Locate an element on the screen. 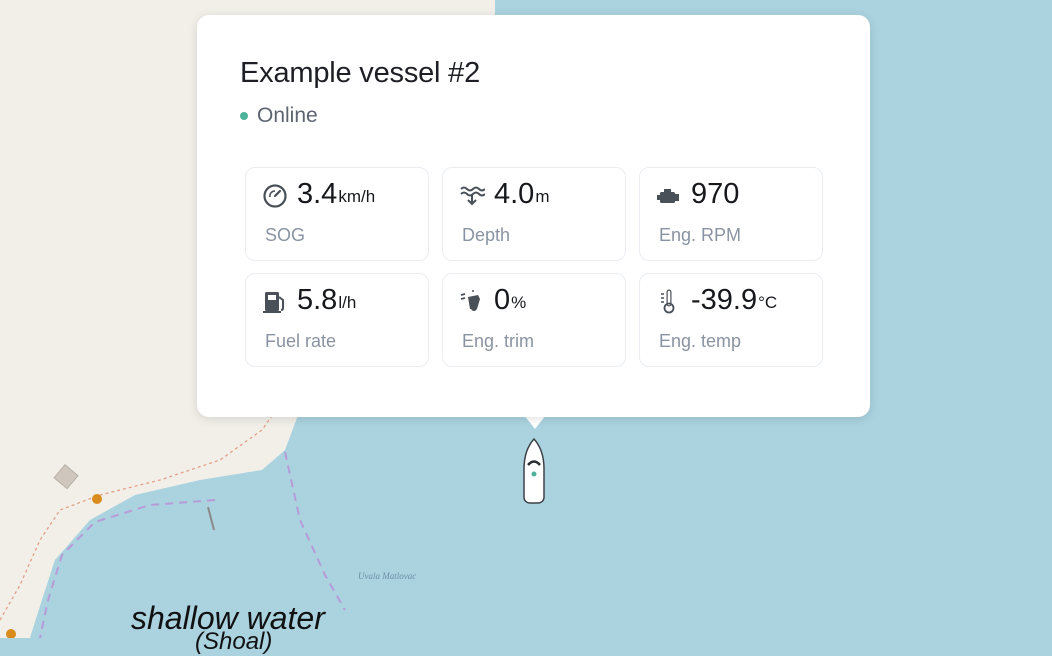  depth-waves-icon is located at coordinates (472, 196).